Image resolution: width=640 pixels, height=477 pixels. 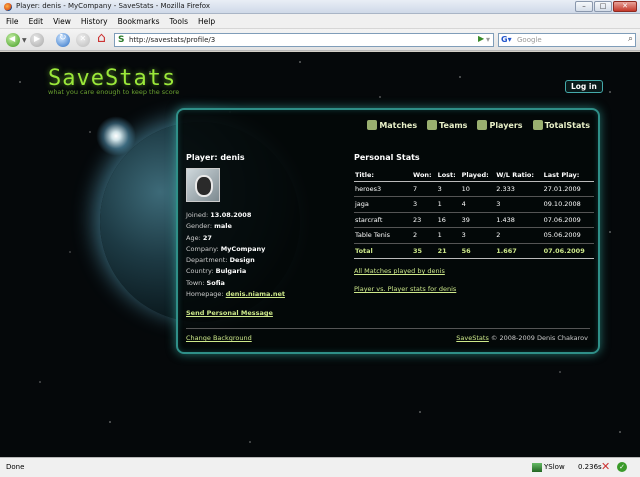 What do you see at coordinates (399, 271) in the screenshot?
I see `all-matches-link: All Matches played by denis` at bounding box center [399, 271].